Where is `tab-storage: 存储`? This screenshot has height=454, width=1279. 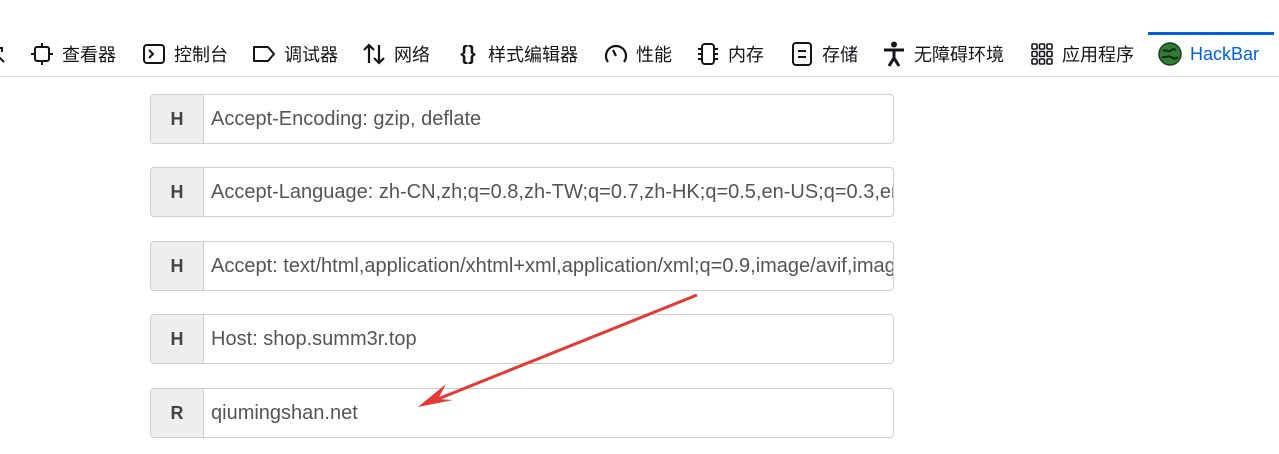
tab-storage: 存储 is located at coordinates (824, 54).